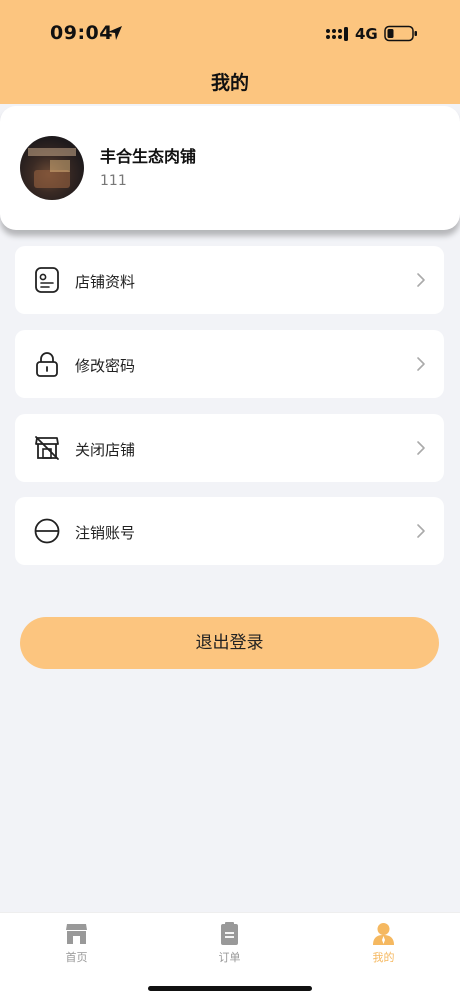 This screenshot has width=460, height=1000. I want to click on menu-item-deactivate-account: 注销账号, so click(229, 531).